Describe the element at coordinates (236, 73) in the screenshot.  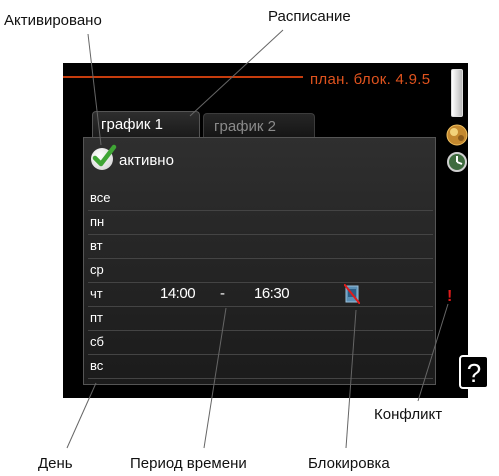
I see `leader-schedule` at that location.